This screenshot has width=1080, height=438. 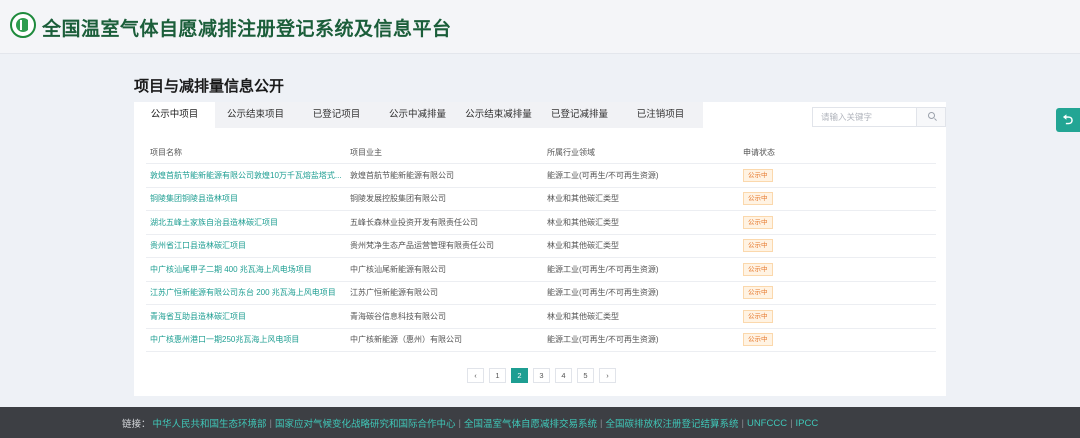 What do you see at coordinates (365, 423) in the screenshot?
I see `link-ncsc: 国家应对气候变化战略研究和国际合作中心` at bounding box center [365, 423].